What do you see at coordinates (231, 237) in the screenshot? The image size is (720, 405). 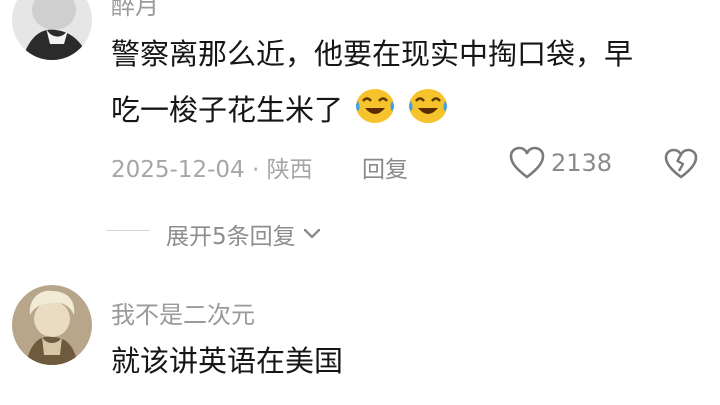 I see `expand-replies-label: 展开5条回复` at bounding box center [231, 237].